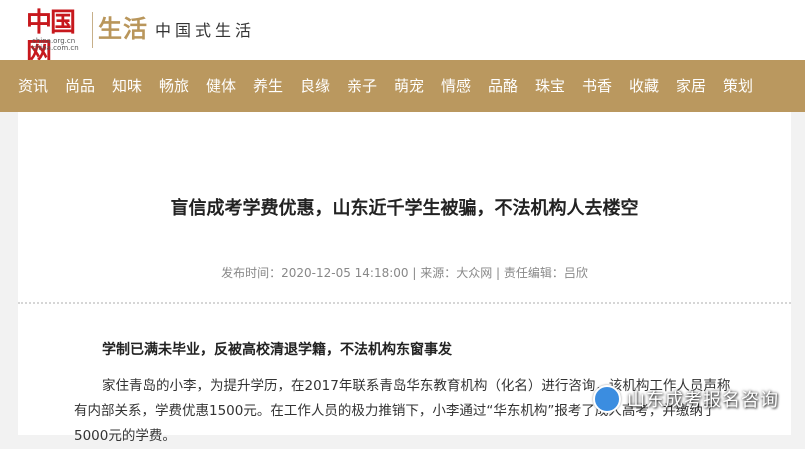 This screenshot has height=449, width=805. I want to click on nav-item: 资讯, so click(33, 86).